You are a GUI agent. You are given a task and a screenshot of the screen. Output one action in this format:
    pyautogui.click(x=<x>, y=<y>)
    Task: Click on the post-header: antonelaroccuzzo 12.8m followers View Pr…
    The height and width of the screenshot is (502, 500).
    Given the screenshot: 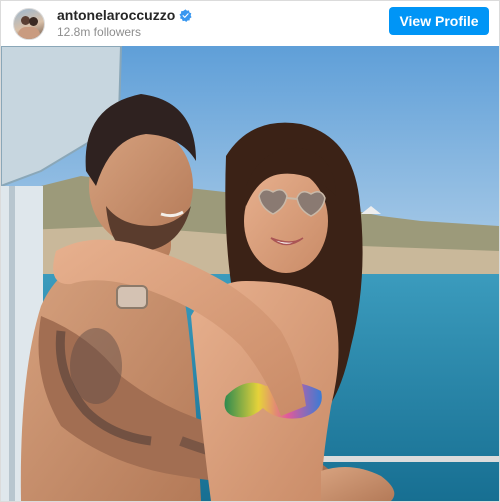 What is the action you would take?
    pyautogui.click(x=250, y=23)
    